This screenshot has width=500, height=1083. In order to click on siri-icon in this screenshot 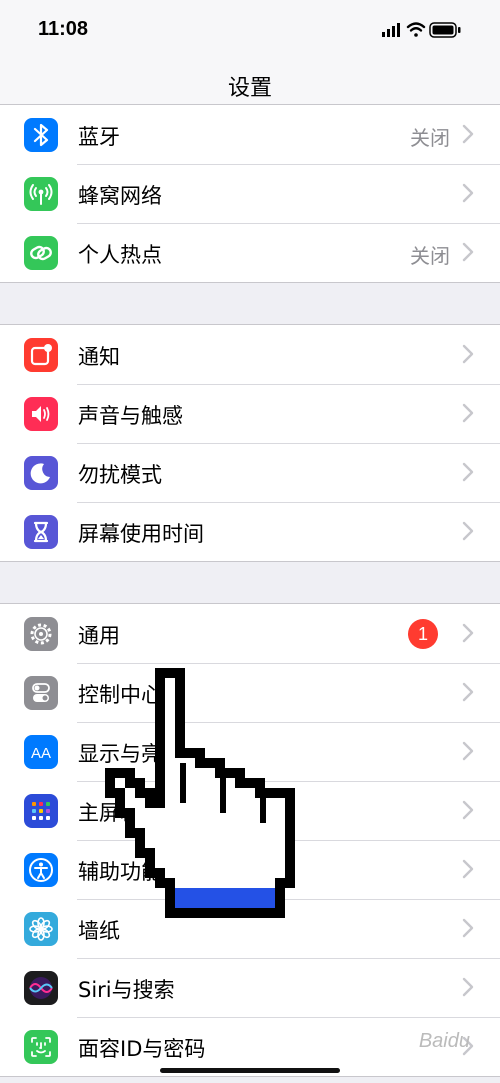, I will do `click(41, 988)`.